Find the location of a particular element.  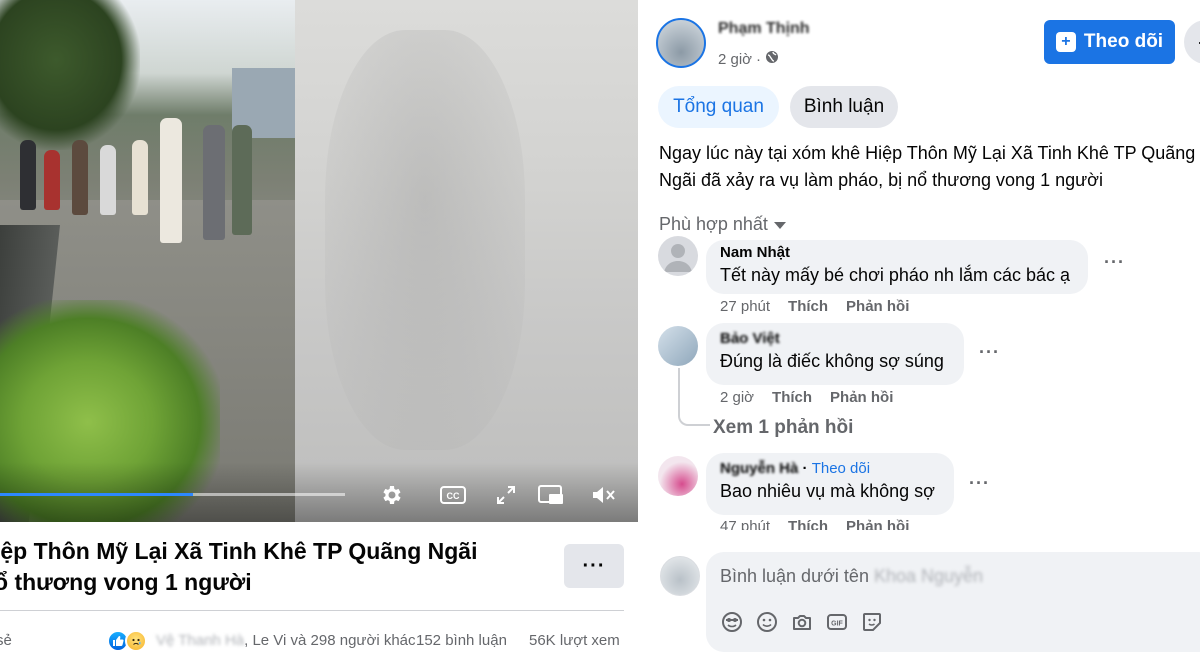

composer-toolbar: GIF is located at coordinates (802, 622).